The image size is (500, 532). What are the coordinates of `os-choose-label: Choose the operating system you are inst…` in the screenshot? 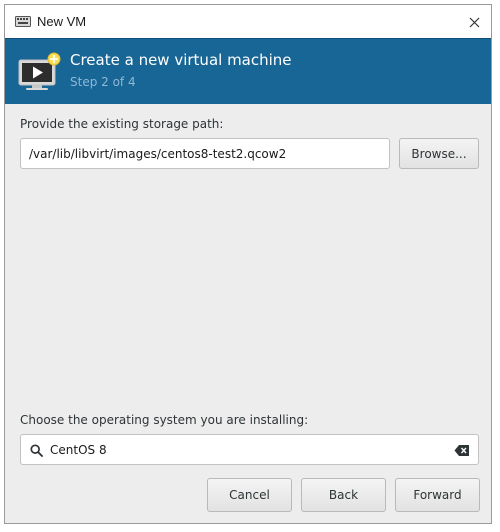 It's located at (164, 420).